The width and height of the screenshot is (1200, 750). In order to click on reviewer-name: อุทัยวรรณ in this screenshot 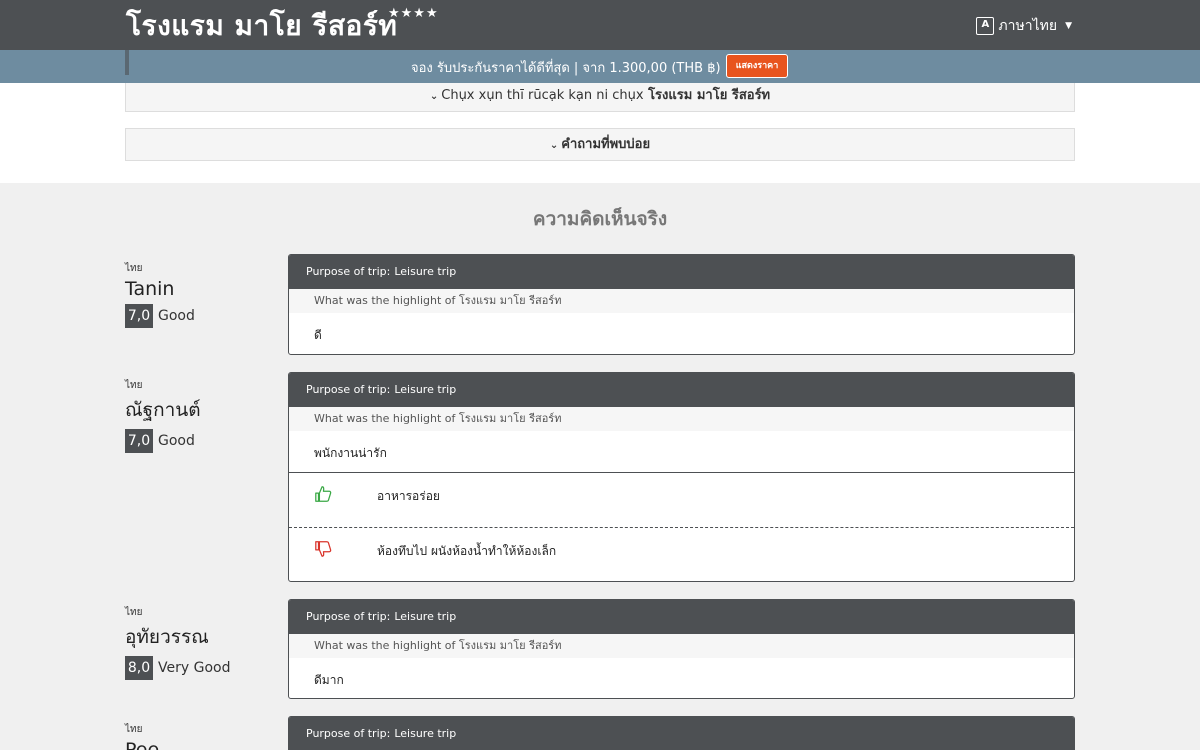, I will do `click(167, 637)`.